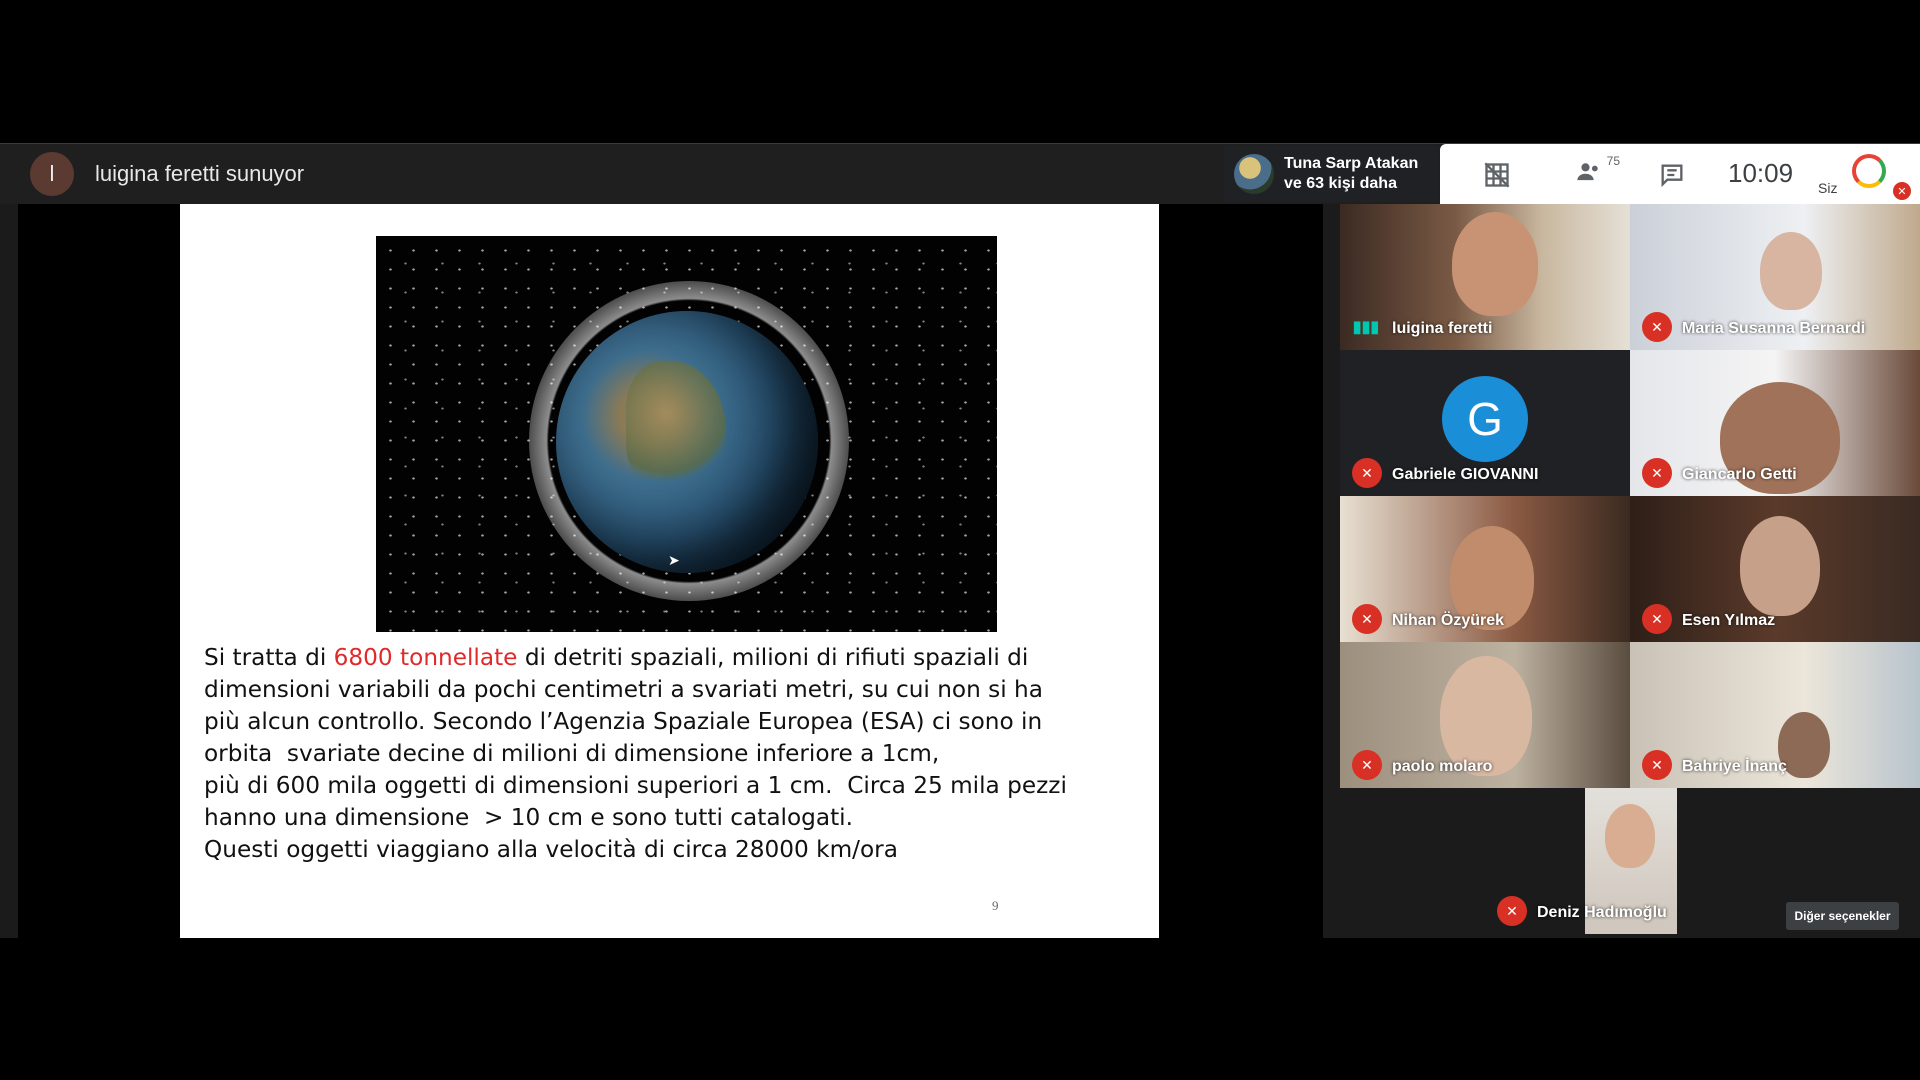 The width and height of the screenshot is (1920, 1080). Describe the element at coordinates (687, 442) in the screenshot. I see `earth-image` at that location.